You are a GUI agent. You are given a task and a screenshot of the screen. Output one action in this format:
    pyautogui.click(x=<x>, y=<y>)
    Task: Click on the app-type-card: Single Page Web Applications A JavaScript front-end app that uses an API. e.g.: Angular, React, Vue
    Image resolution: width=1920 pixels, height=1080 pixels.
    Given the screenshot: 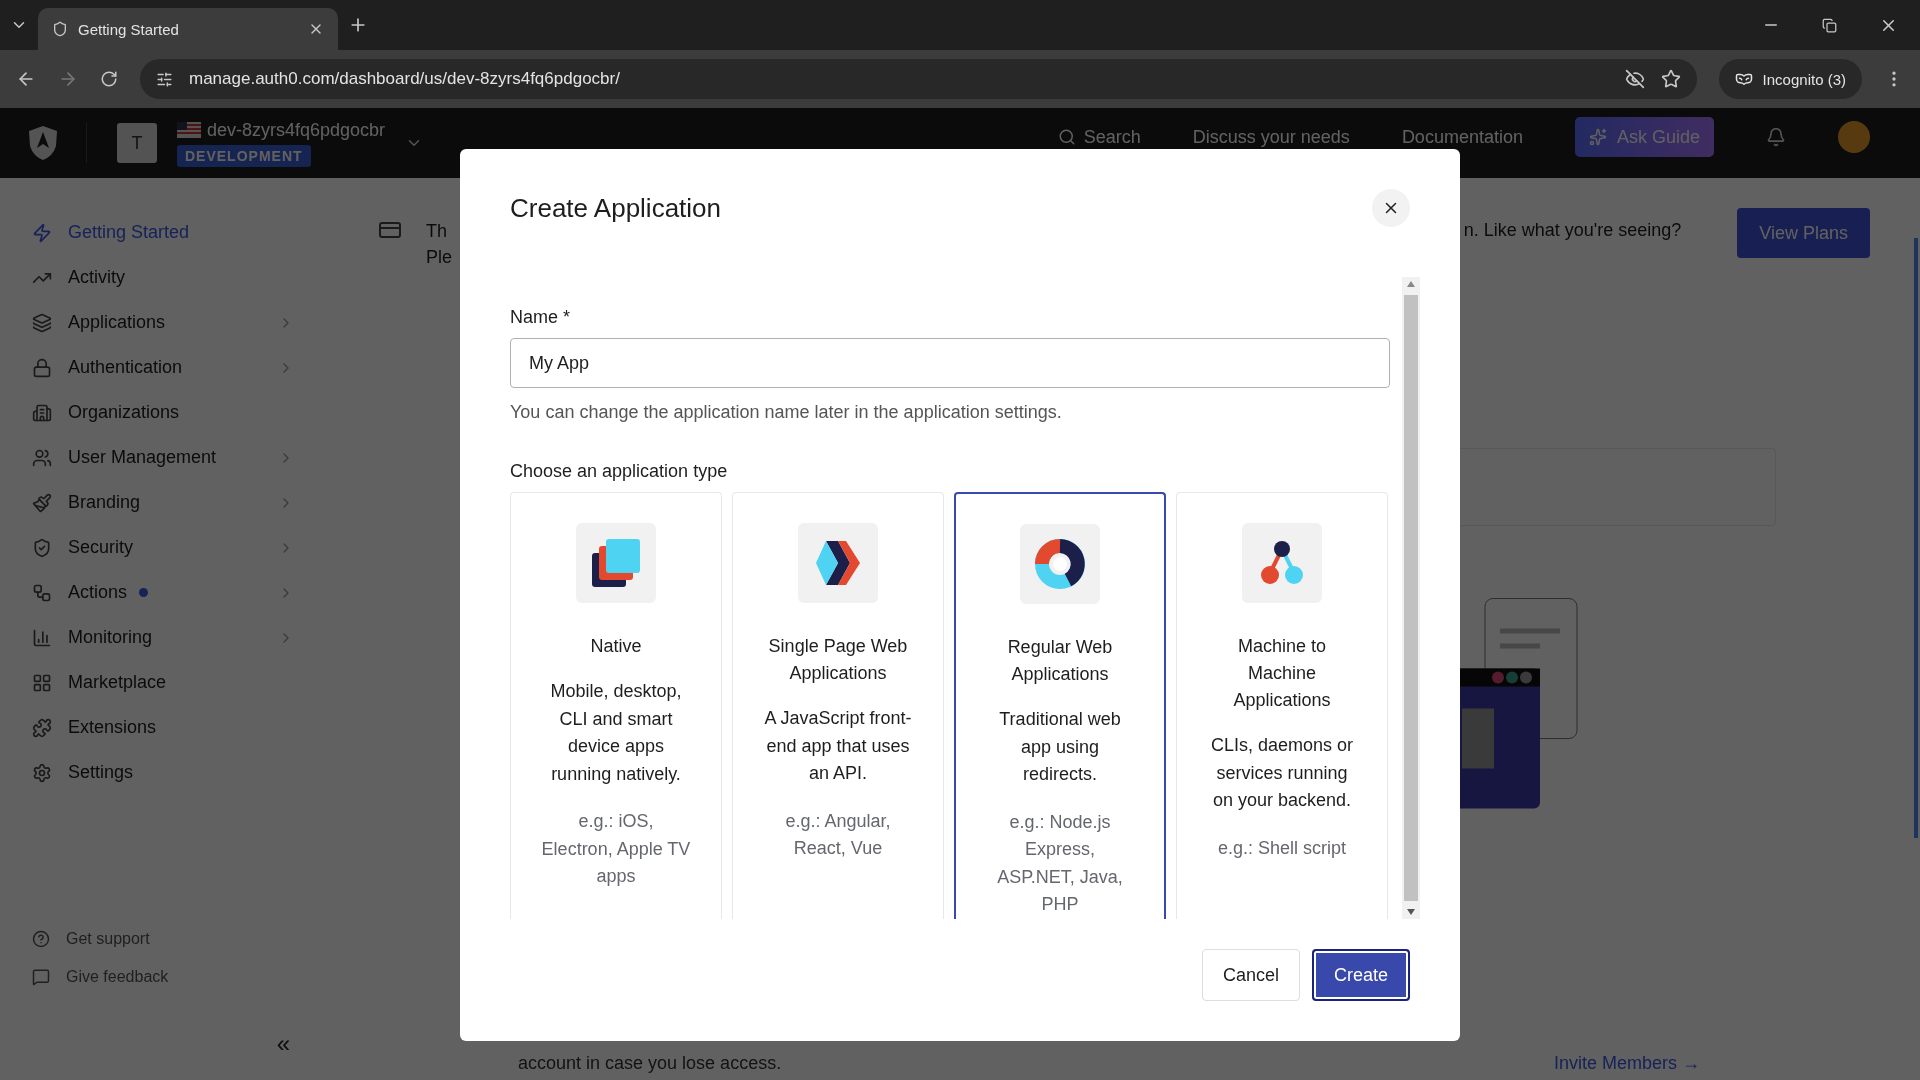 What is the action you would take?
    pyautogui.click(x=838, y=705)
    